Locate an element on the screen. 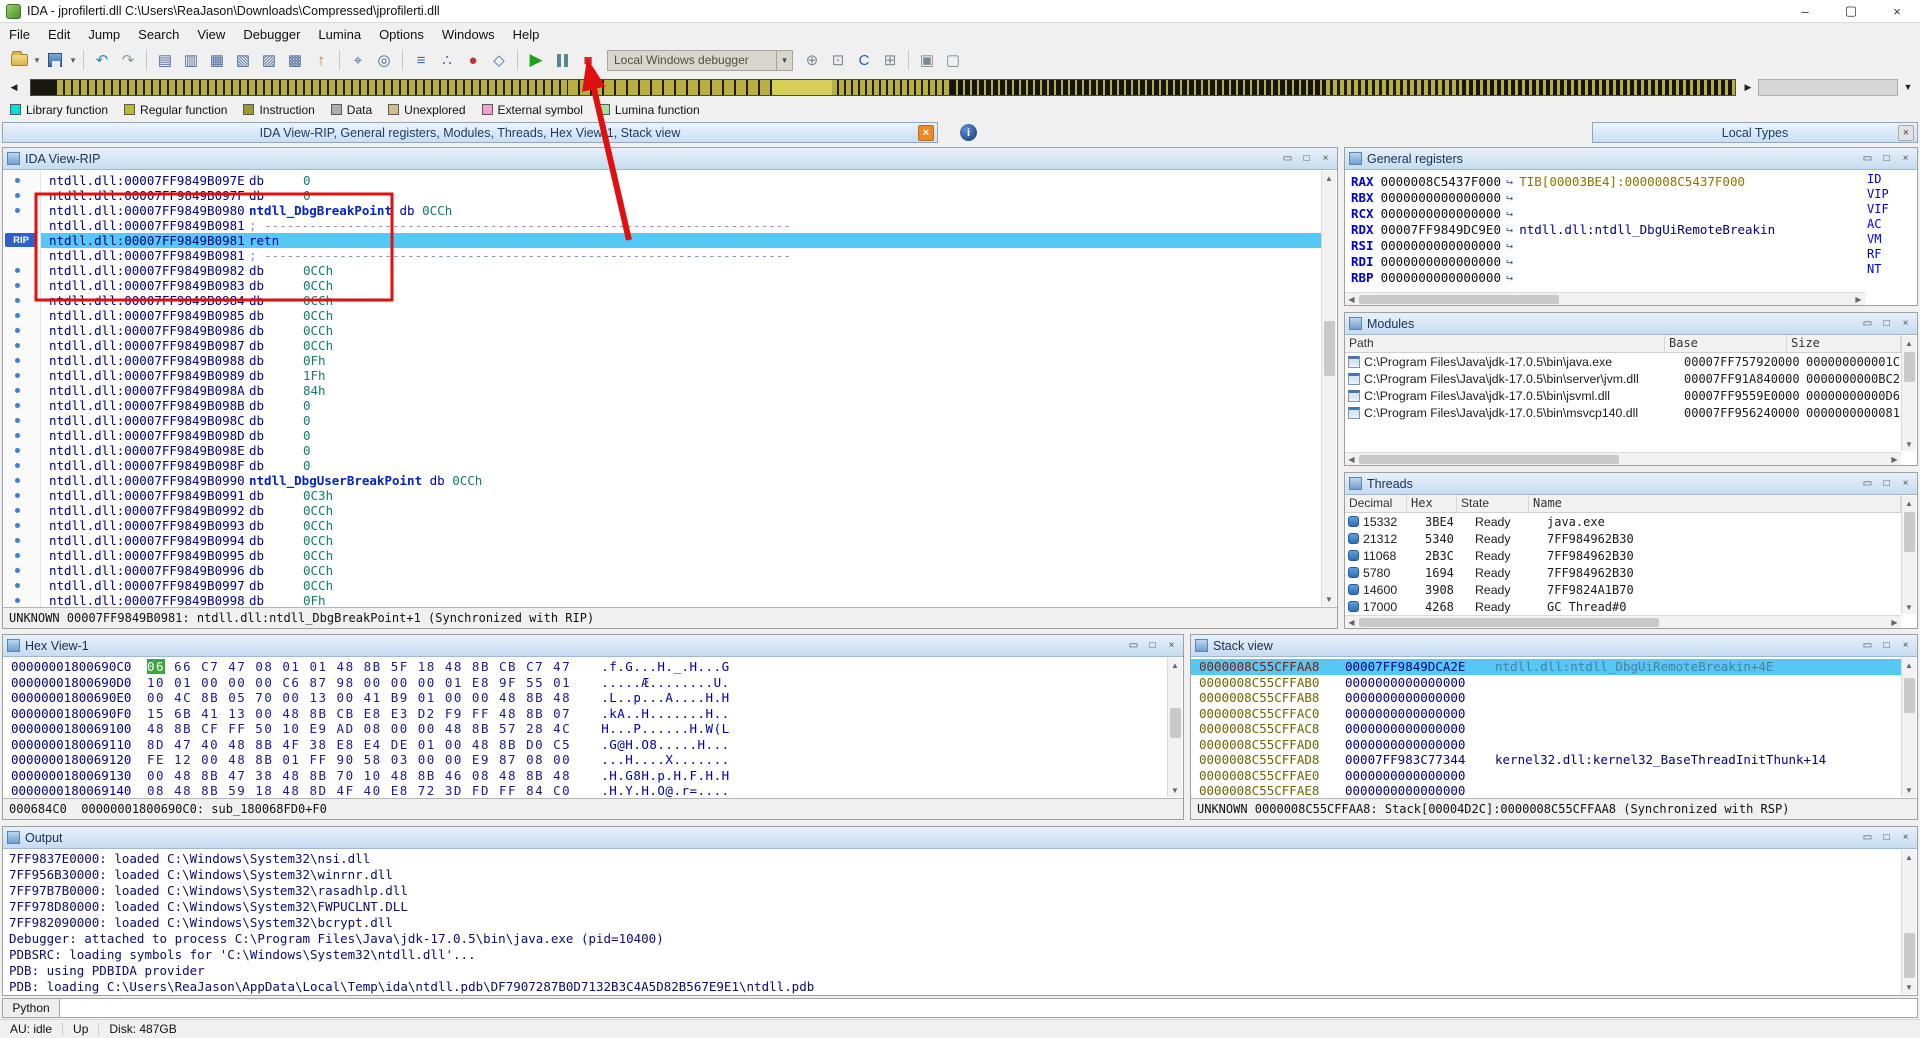  menu-item-windows: Windows is located at coordinates (468, 34).